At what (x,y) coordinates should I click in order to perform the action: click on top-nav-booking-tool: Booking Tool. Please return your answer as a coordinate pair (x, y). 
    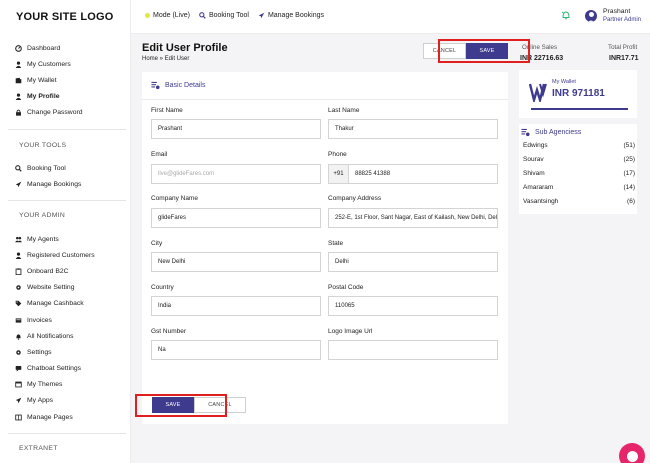
    Looking at the image, I should click on (224, 15).